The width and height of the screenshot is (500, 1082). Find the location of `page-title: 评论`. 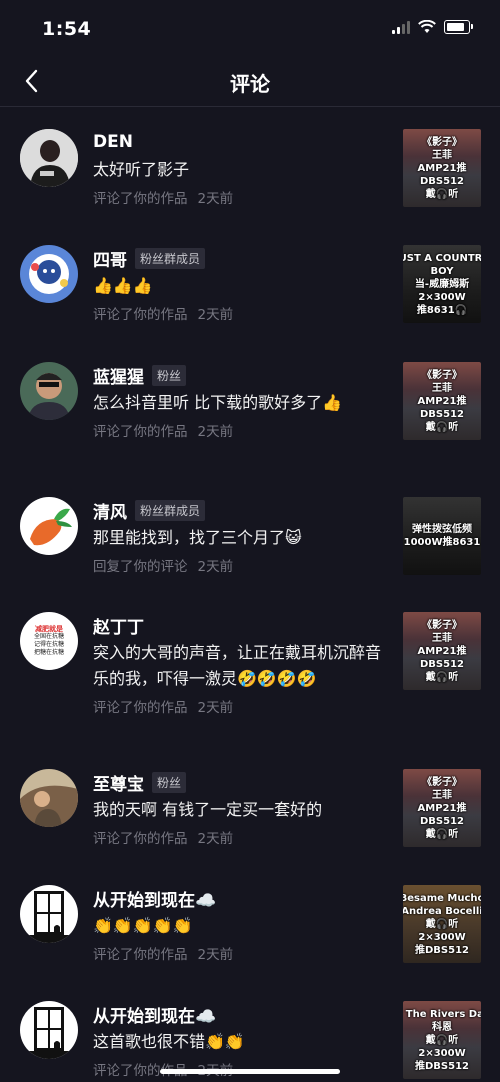

page-title: 评论 is located at coordinates (250, 84).